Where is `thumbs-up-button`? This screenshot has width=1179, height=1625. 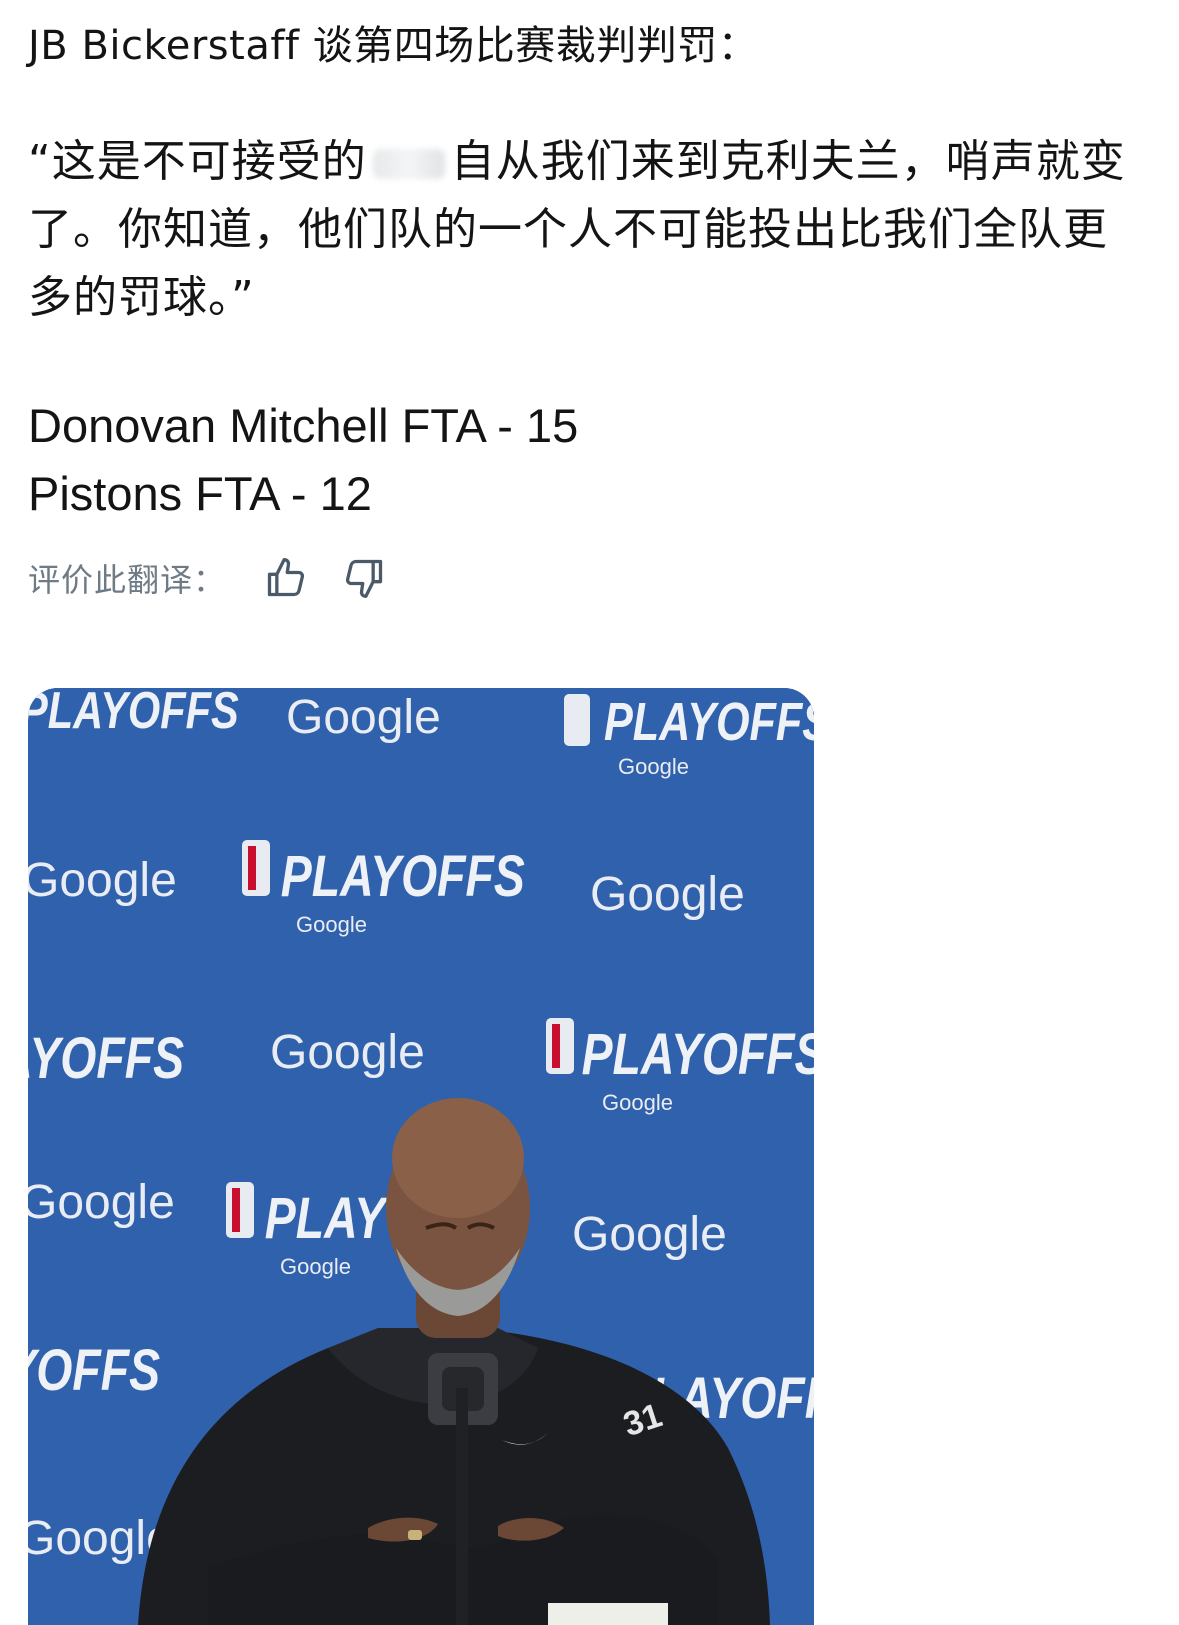
thumbs-up-button is located at coordinates (286, 578).